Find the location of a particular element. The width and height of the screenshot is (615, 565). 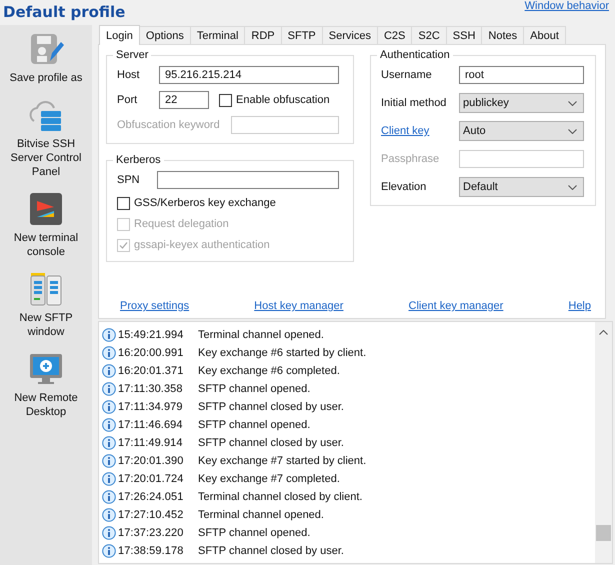

scrollbar is located at coordinates (603, 442).